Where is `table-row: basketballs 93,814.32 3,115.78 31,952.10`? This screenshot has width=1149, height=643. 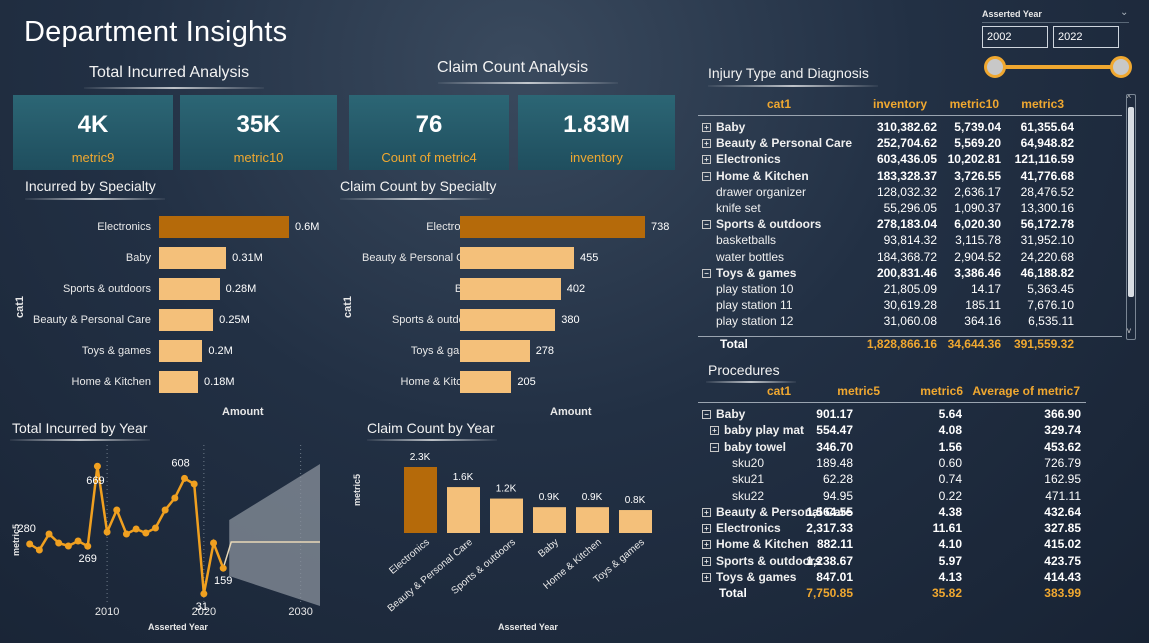
table-row: basketballs 93,814.32 3,115.78 31,952.10 is located at coordinates (914, 241).